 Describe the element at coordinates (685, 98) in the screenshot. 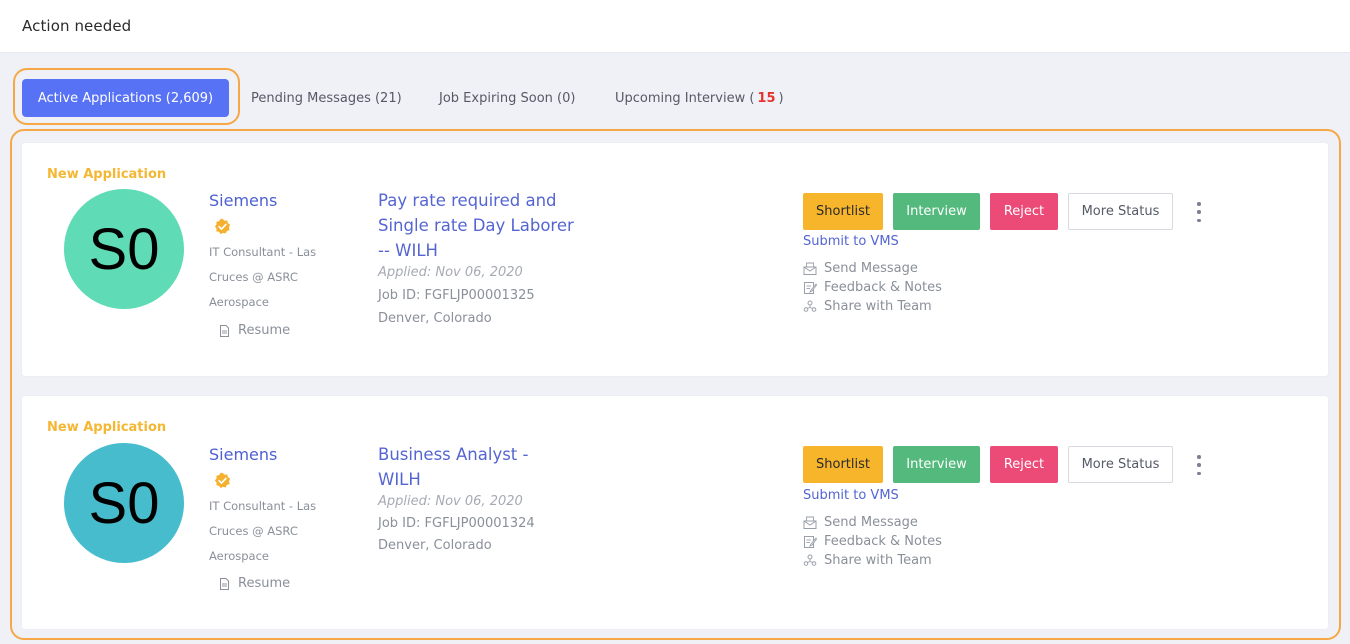

I see `tab-upcoming-interview-label: Upcoming Interview (` at that location.